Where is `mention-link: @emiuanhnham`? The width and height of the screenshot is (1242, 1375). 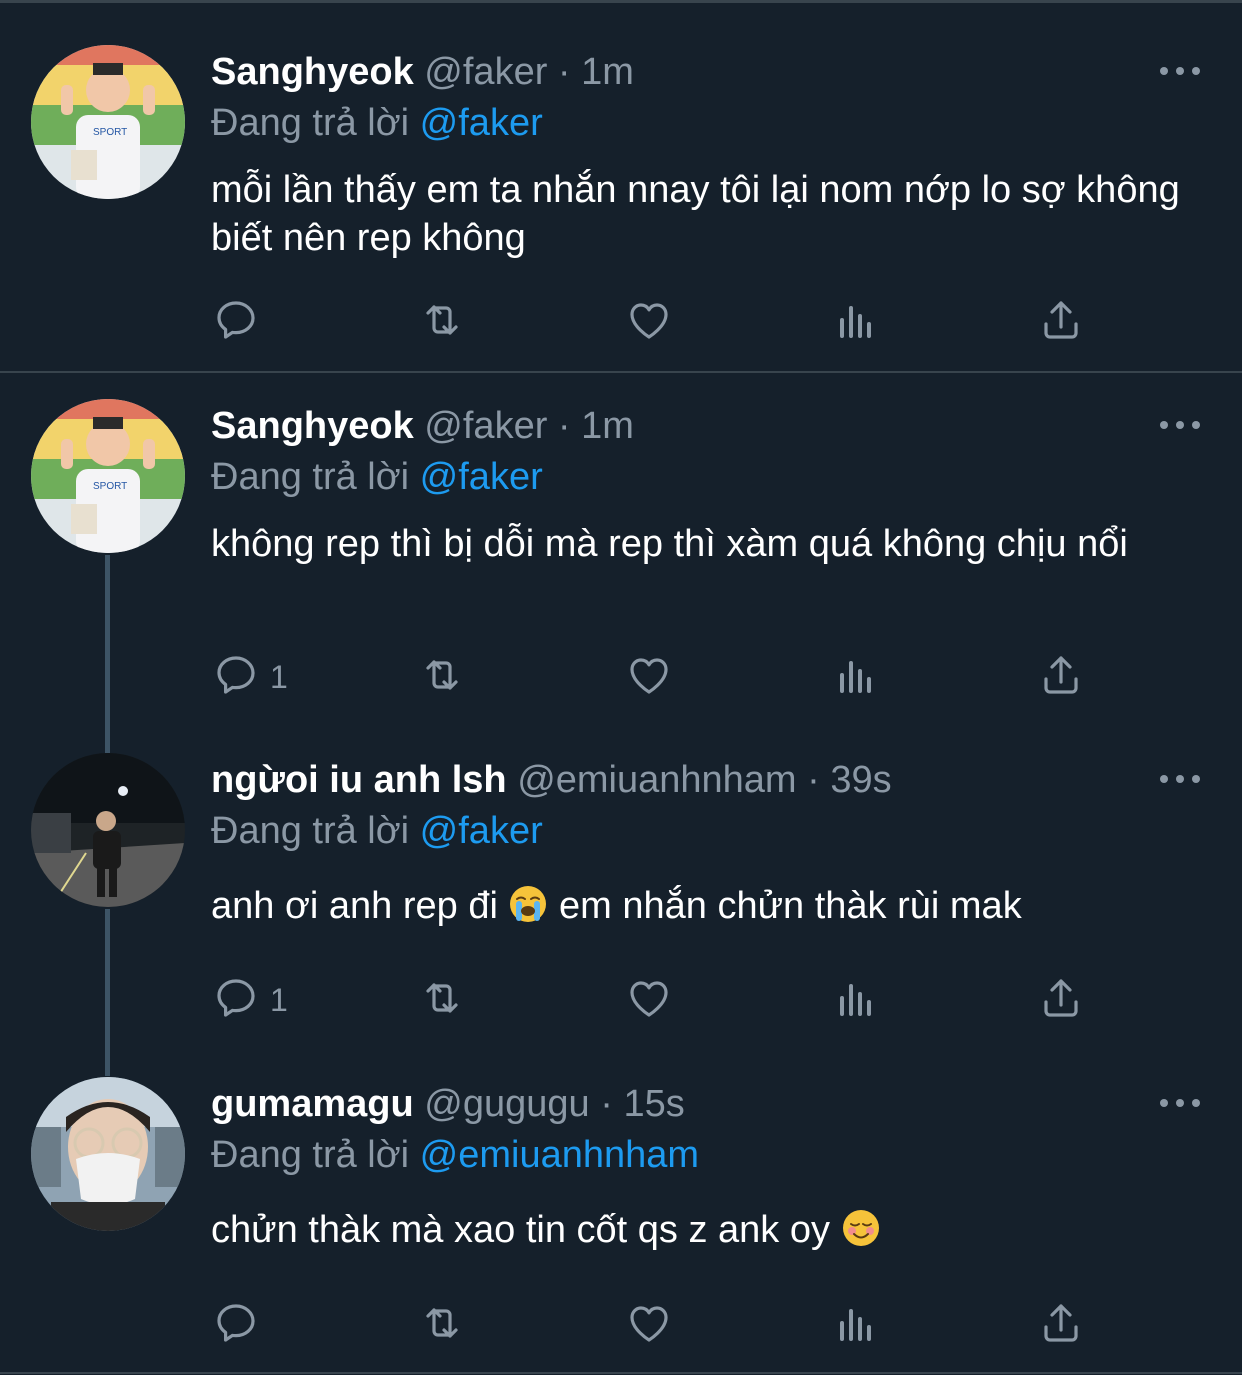
mention-link: @emiuanhnham is located at coordinates (559, 1155).